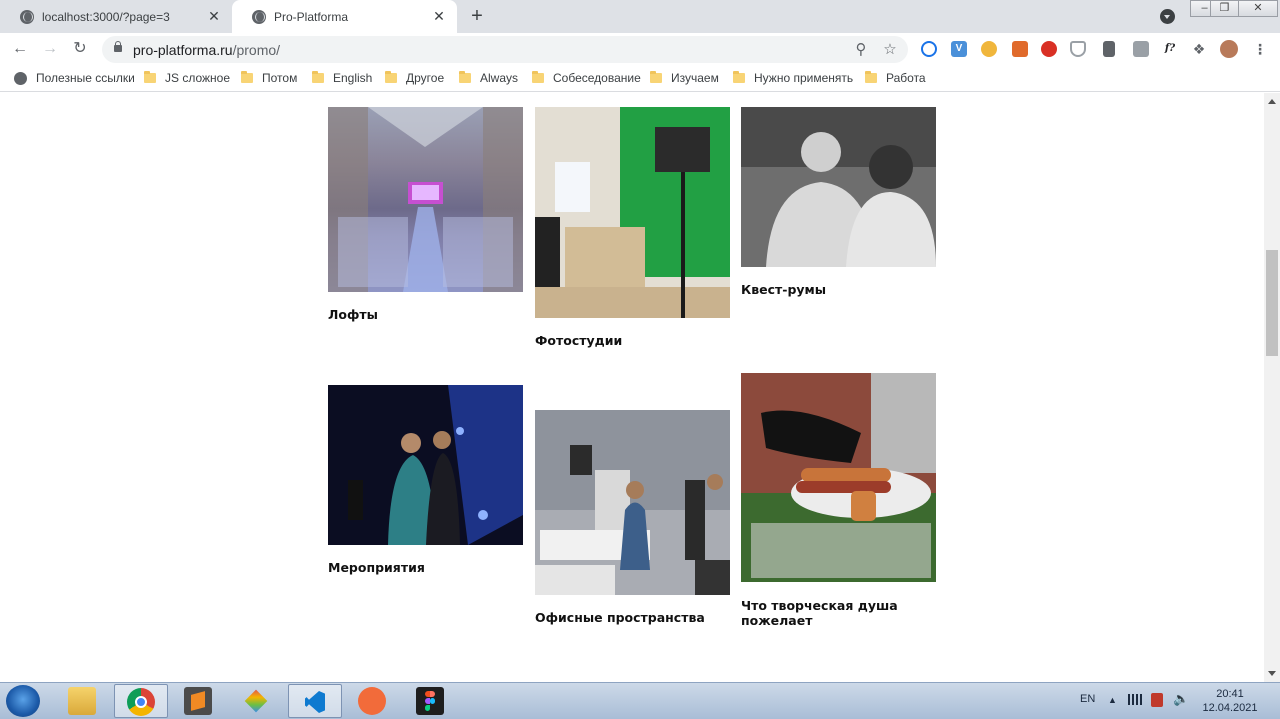 This screenshot has height=719, width=1280. Describe the element at coordinates (74, 78) in the screenshot. I see `bookmark-item: Полезные ссылки` at that location.